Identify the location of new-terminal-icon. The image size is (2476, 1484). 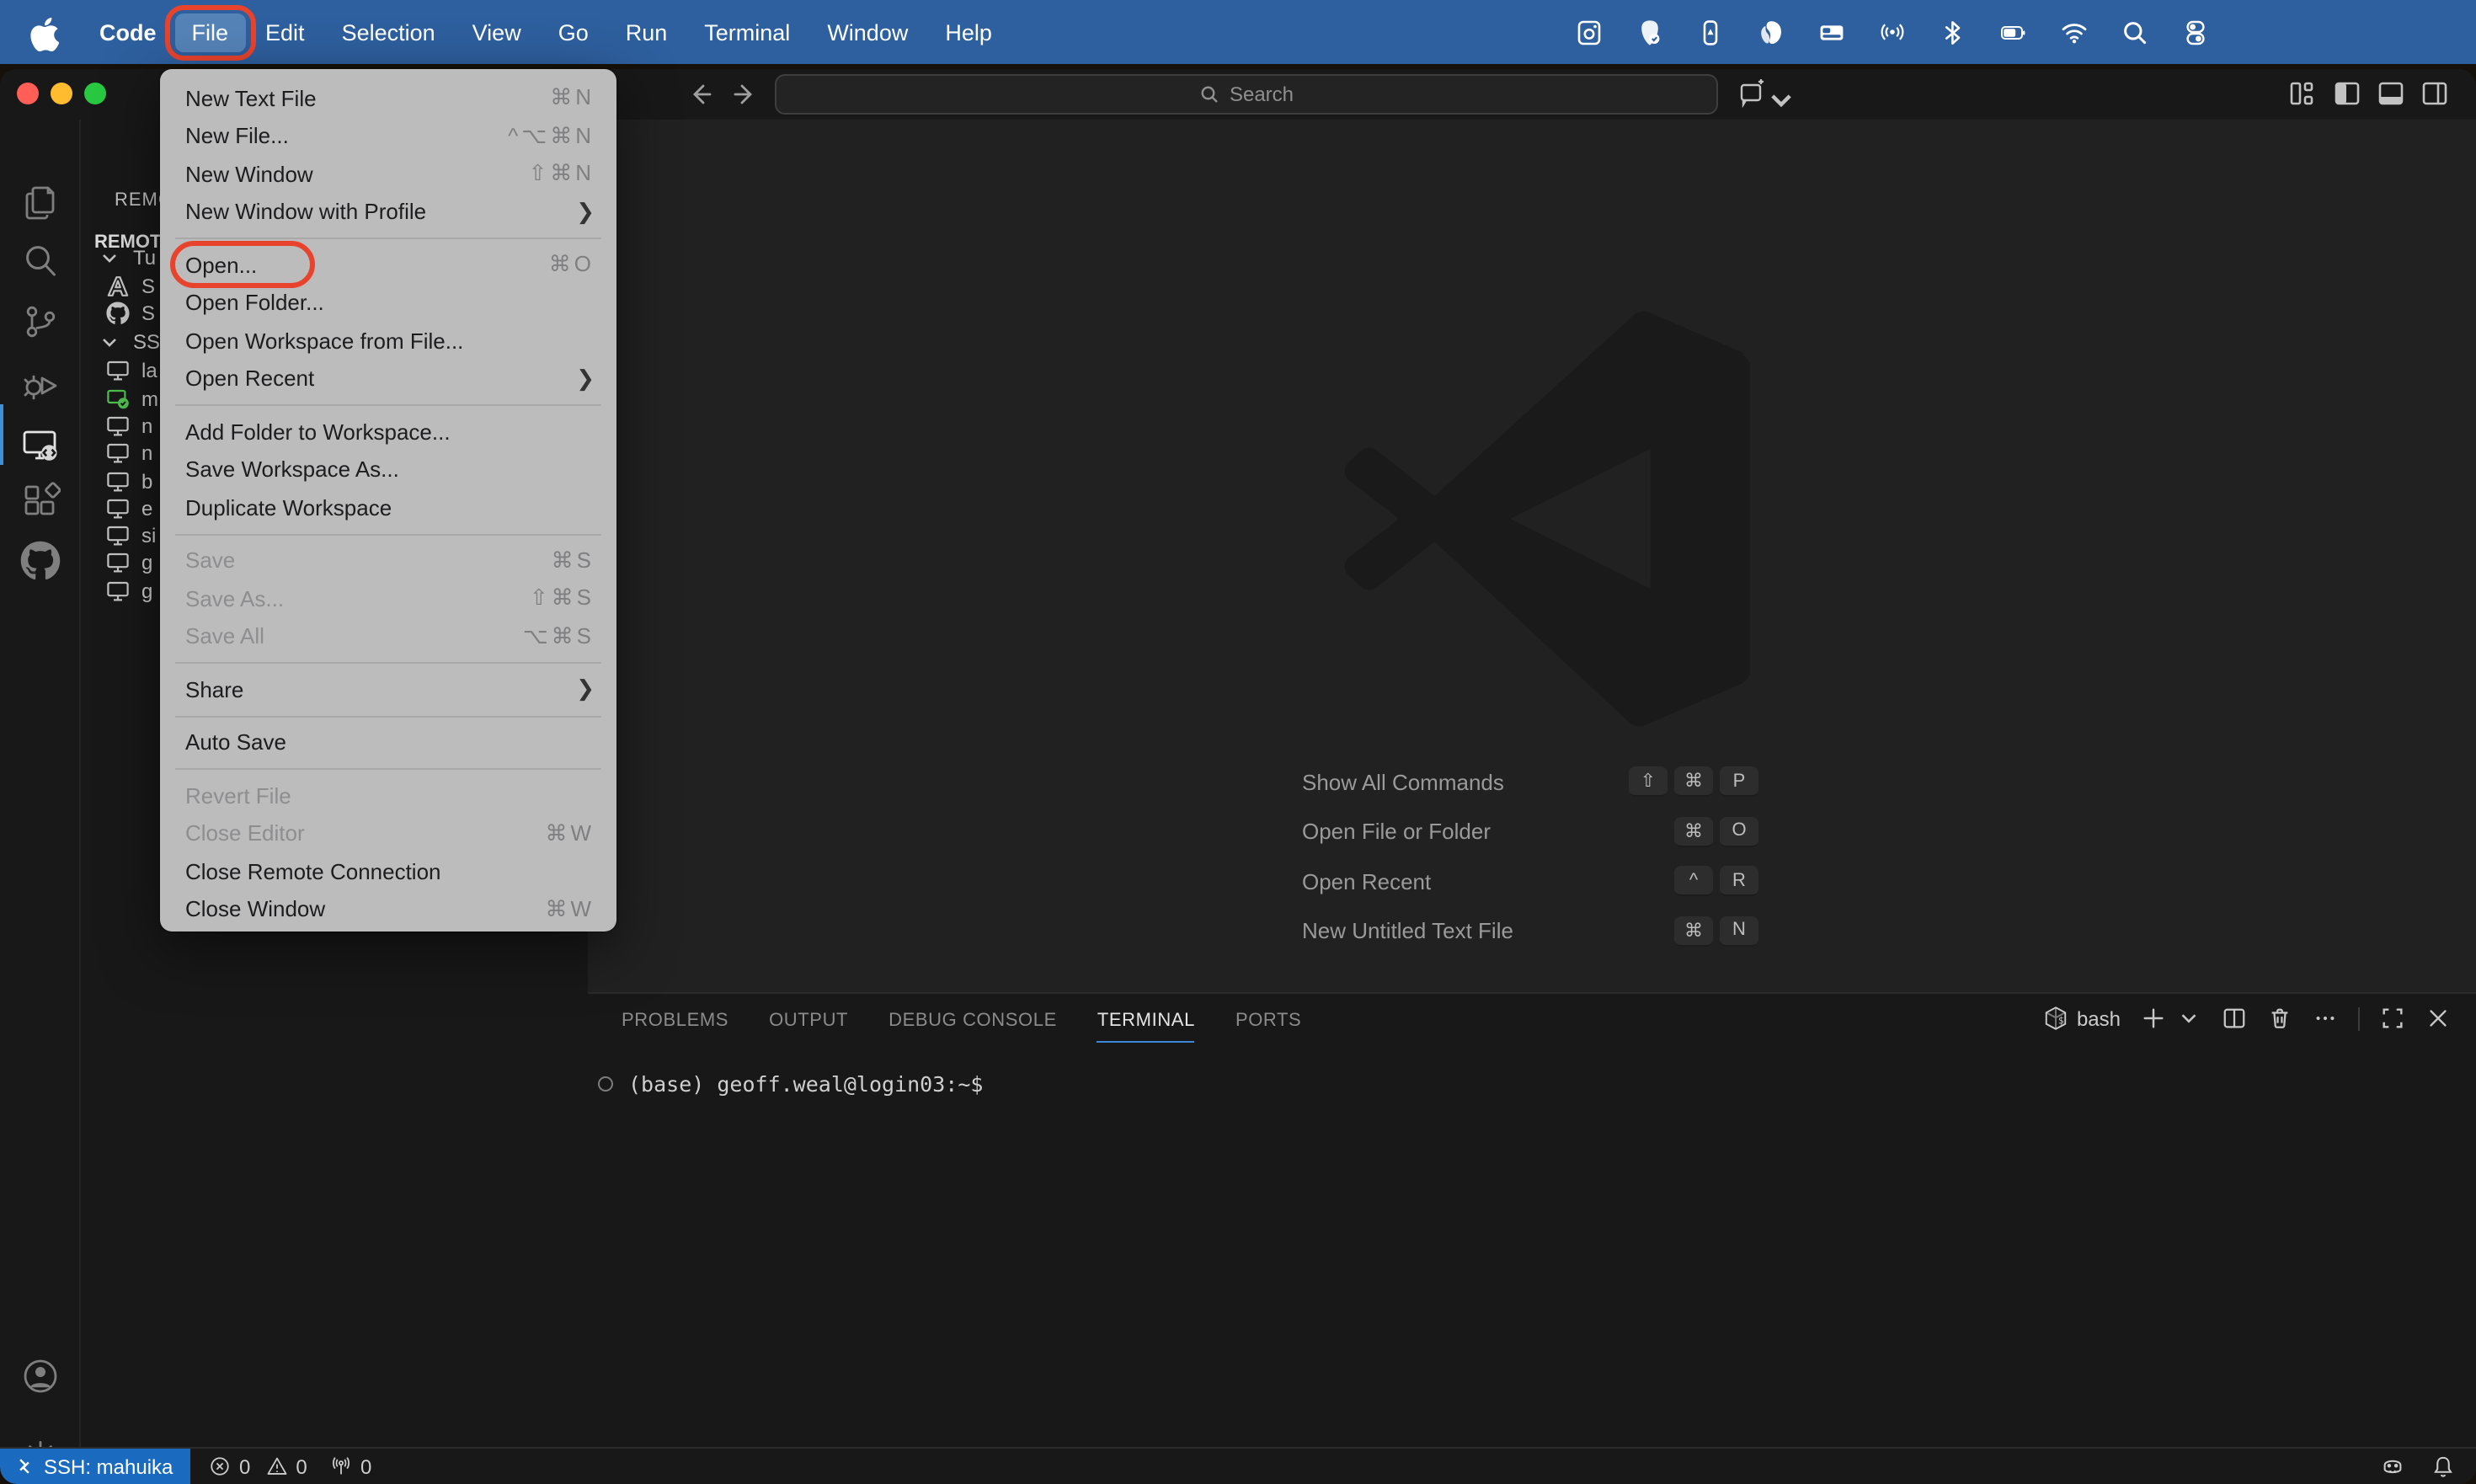
(2153, 1019).